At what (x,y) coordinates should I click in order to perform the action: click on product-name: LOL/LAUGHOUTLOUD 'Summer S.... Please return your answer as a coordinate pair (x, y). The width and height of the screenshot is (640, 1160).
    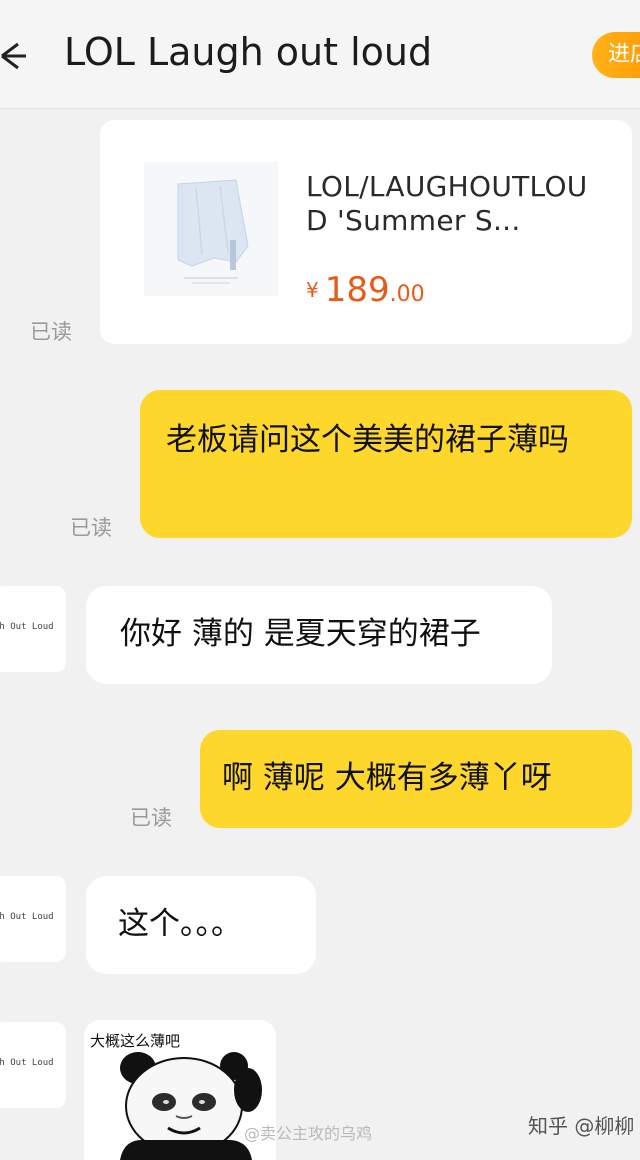
    Looking at the image, I should click on (447, 203).